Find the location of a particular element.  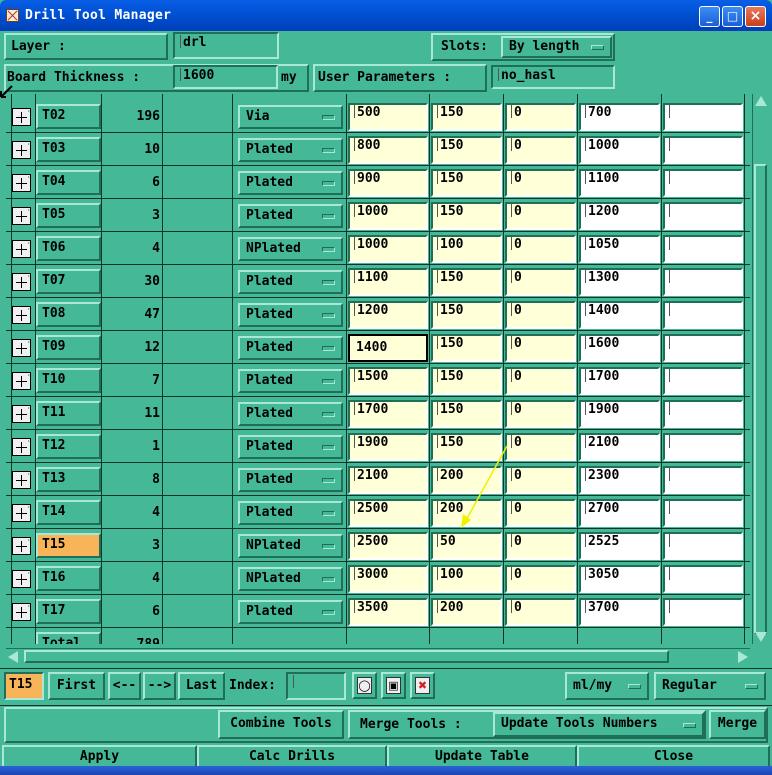

value-cell-c4: 1300 is located at coordinates (619, 282).